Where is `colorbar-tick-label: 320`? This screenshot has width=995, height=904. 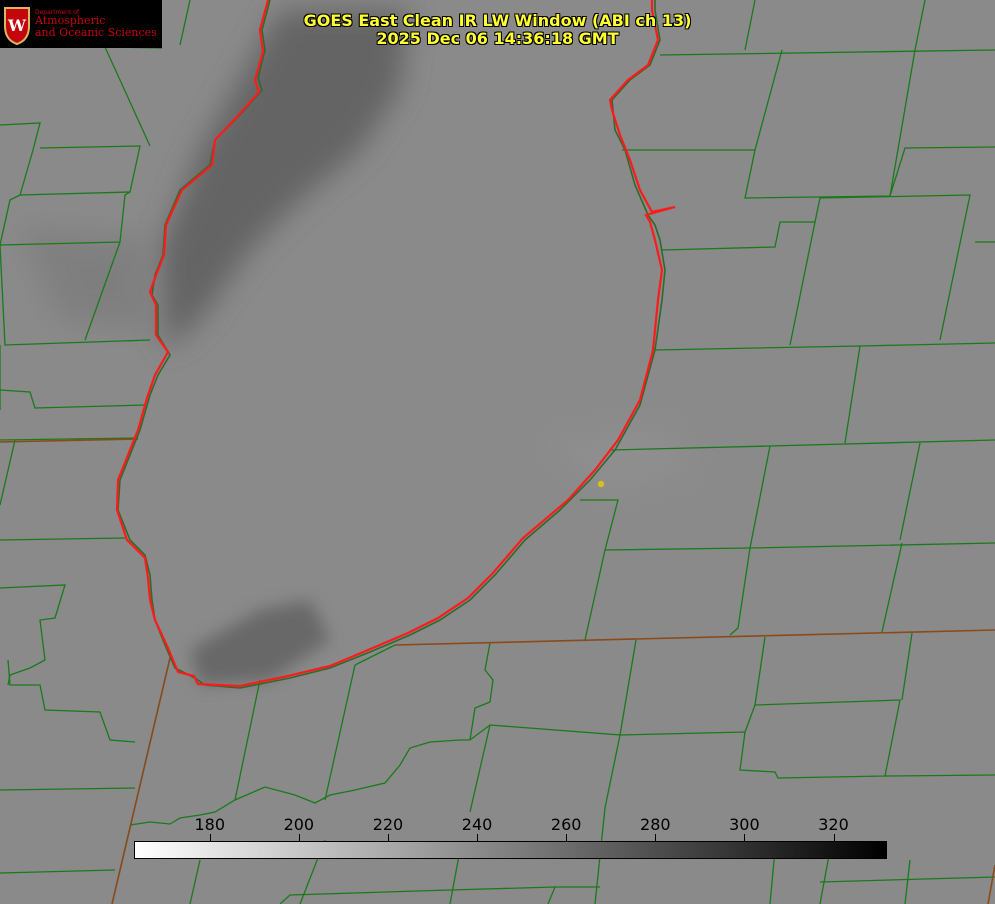
colorbar-tick-label: 320 is located at coordinates (833, 824).